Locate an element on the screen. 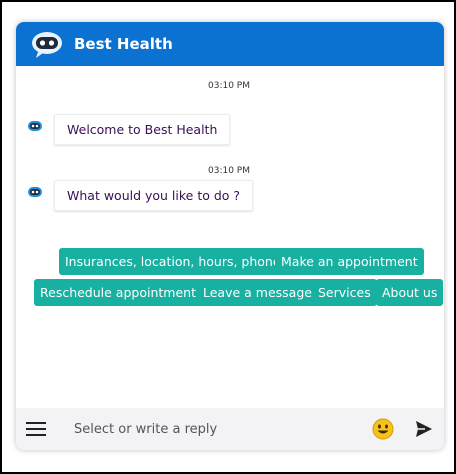 The image size is (456, 474). bot-message-bubble: What would you like to do ? is located at coordinates (154, 195).